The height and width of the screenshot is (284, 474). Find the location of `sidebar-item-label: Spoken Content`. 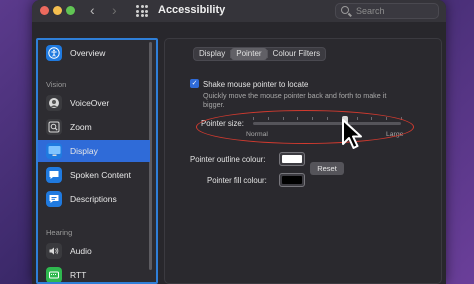

sidebar-item-label: Spoken Content is located at coordinates (100, 175).